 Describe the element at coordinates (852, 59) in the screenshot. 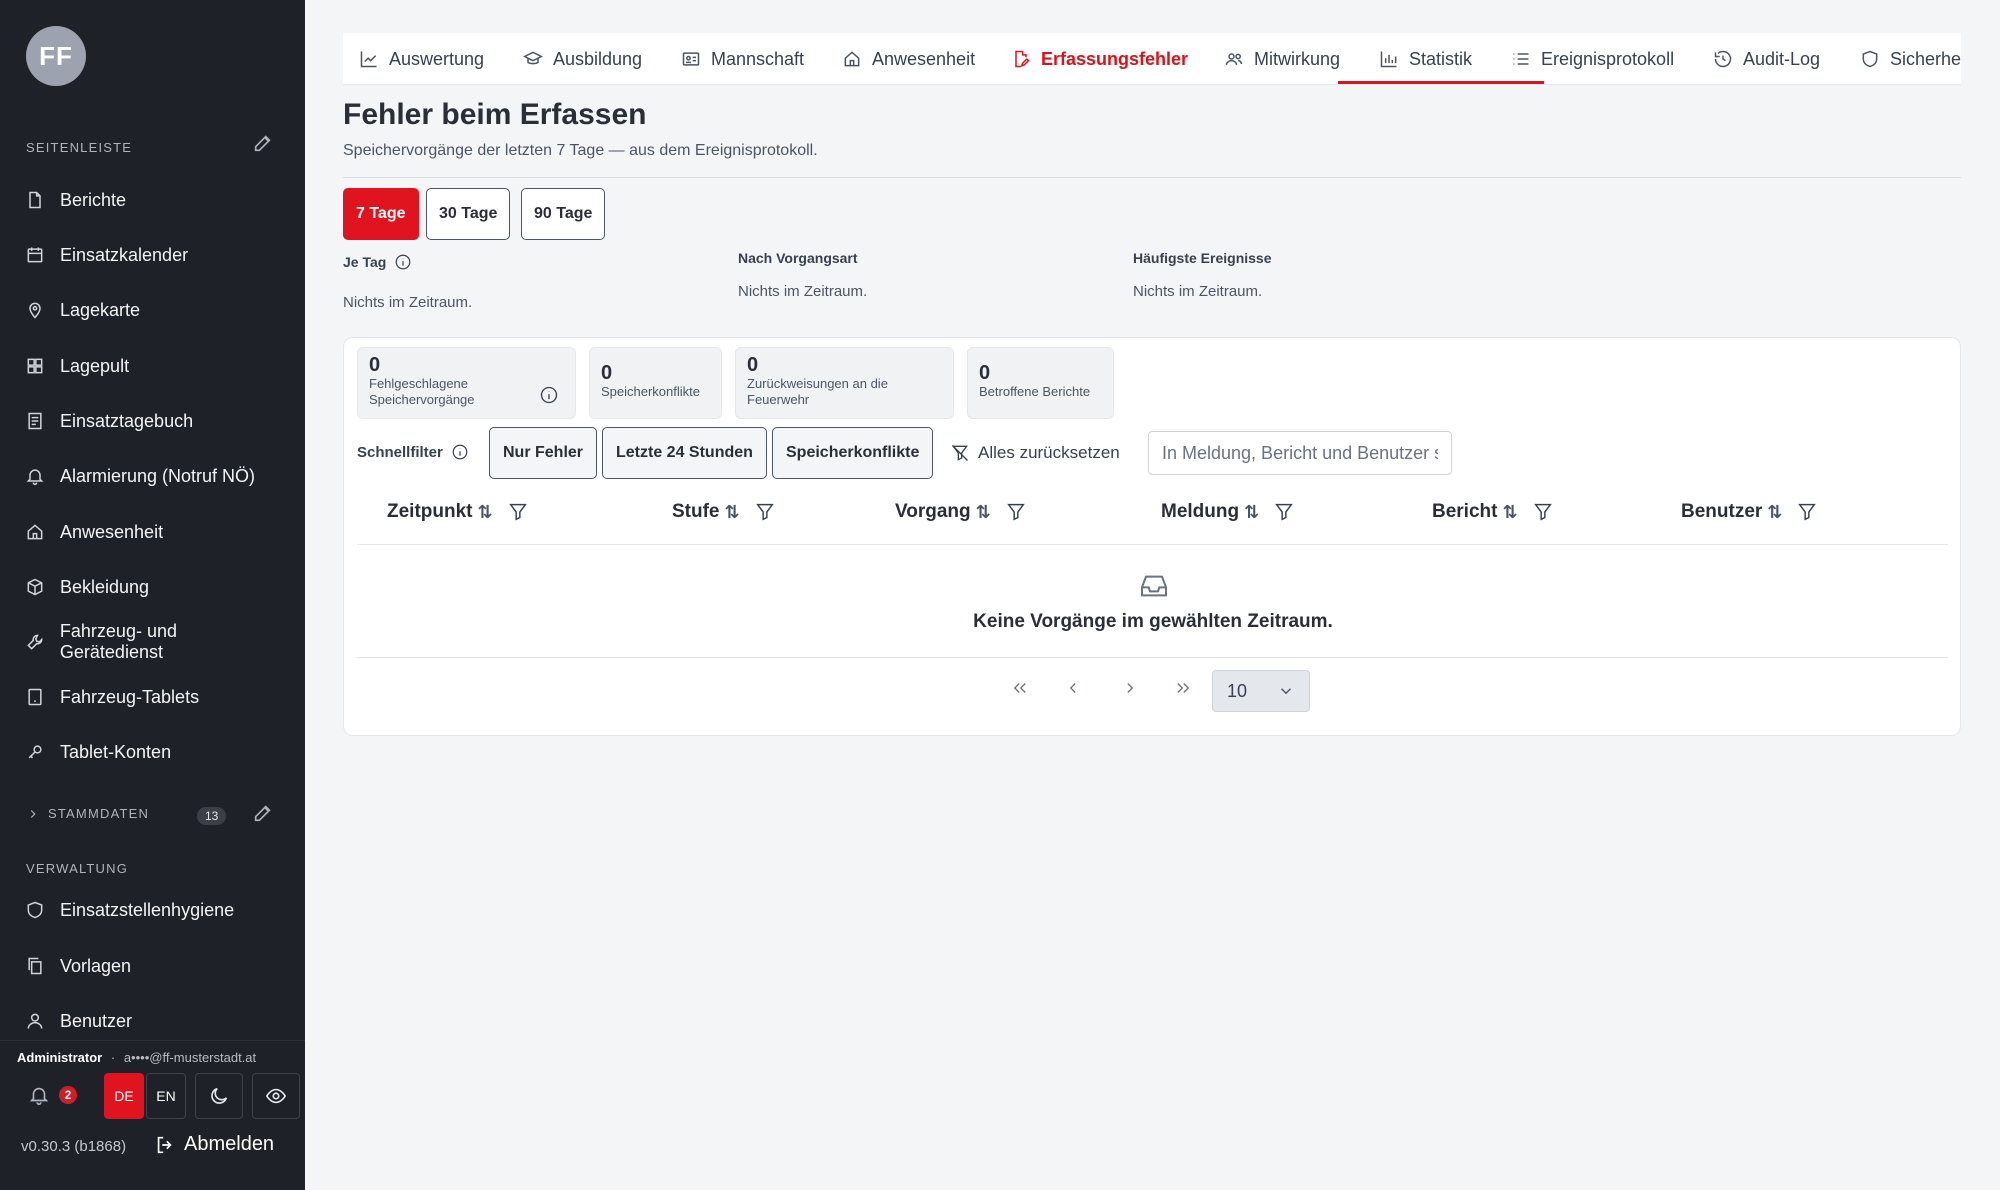

I see `home-icon` at that location.